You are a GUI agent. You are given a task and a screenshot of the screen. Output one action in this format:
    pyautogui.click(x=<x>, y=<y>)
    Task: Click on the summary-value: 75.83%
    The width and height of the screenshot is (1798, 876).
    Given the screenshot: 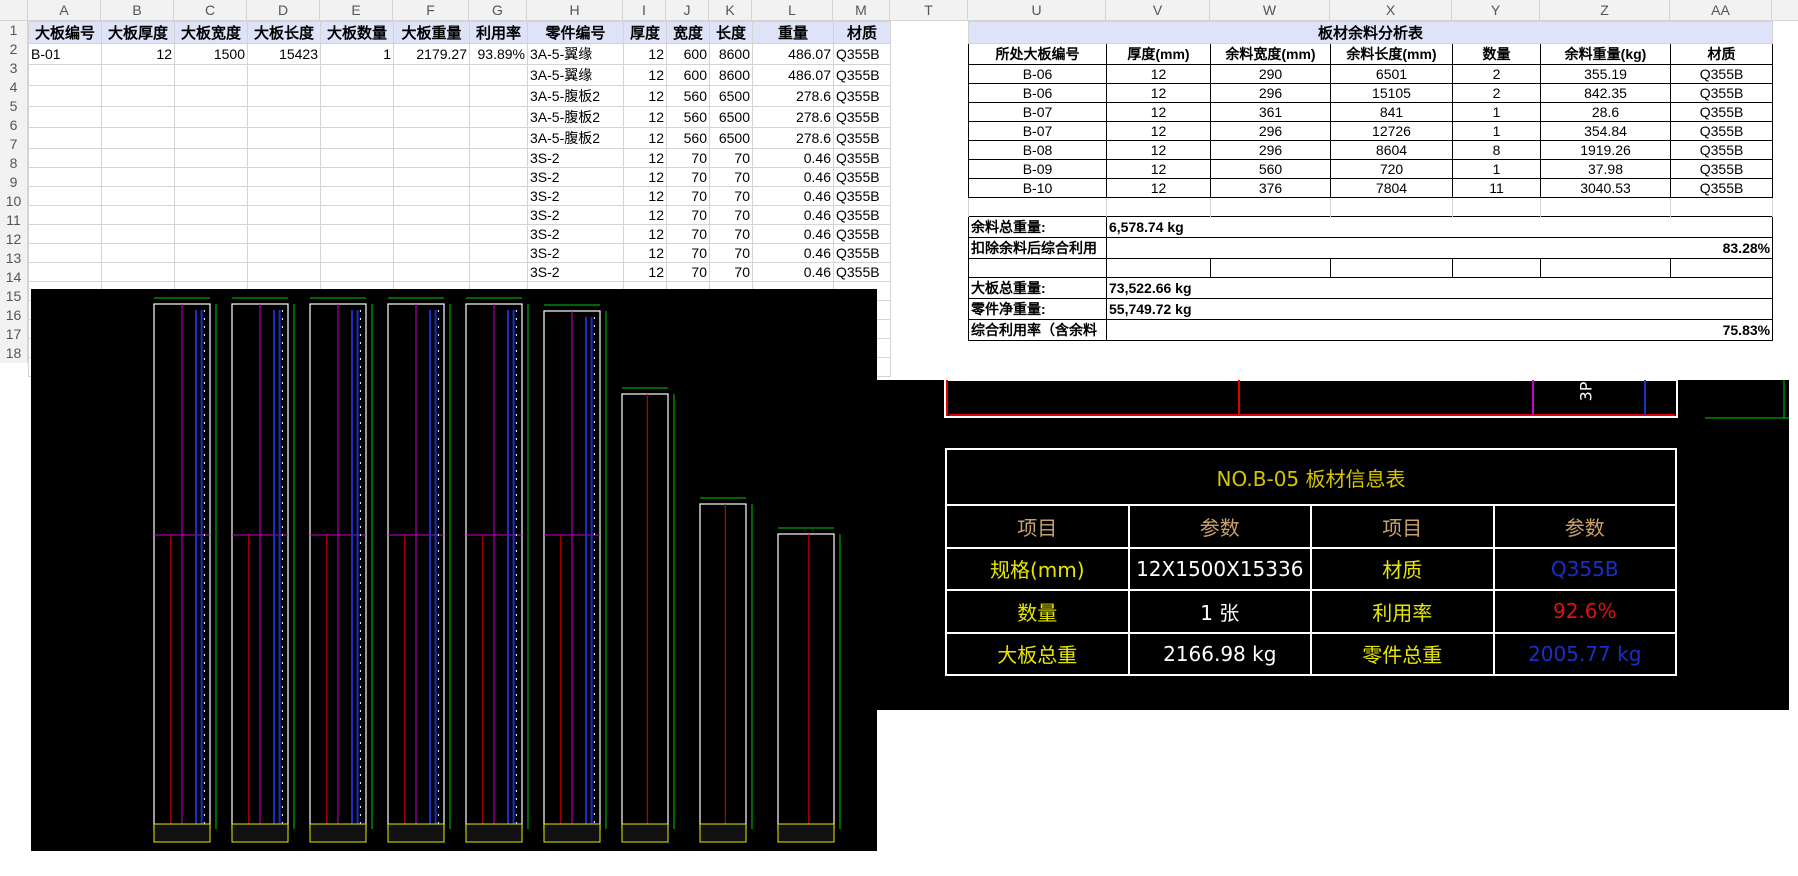 What is the action you would take?
    pyautogui.click(x=1439, y=330)
    